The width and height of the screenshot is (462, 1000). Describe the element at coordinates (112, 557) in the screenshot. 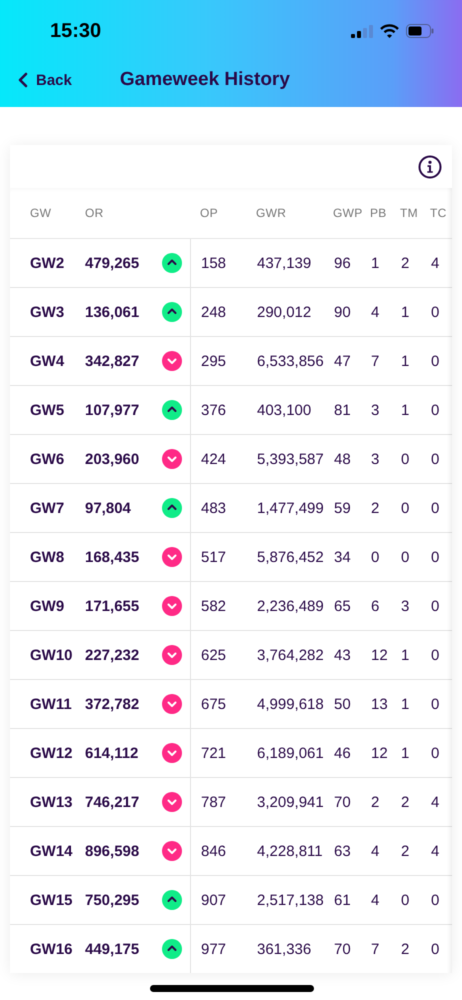

I see `table-cell-text: 168,435` at that location.